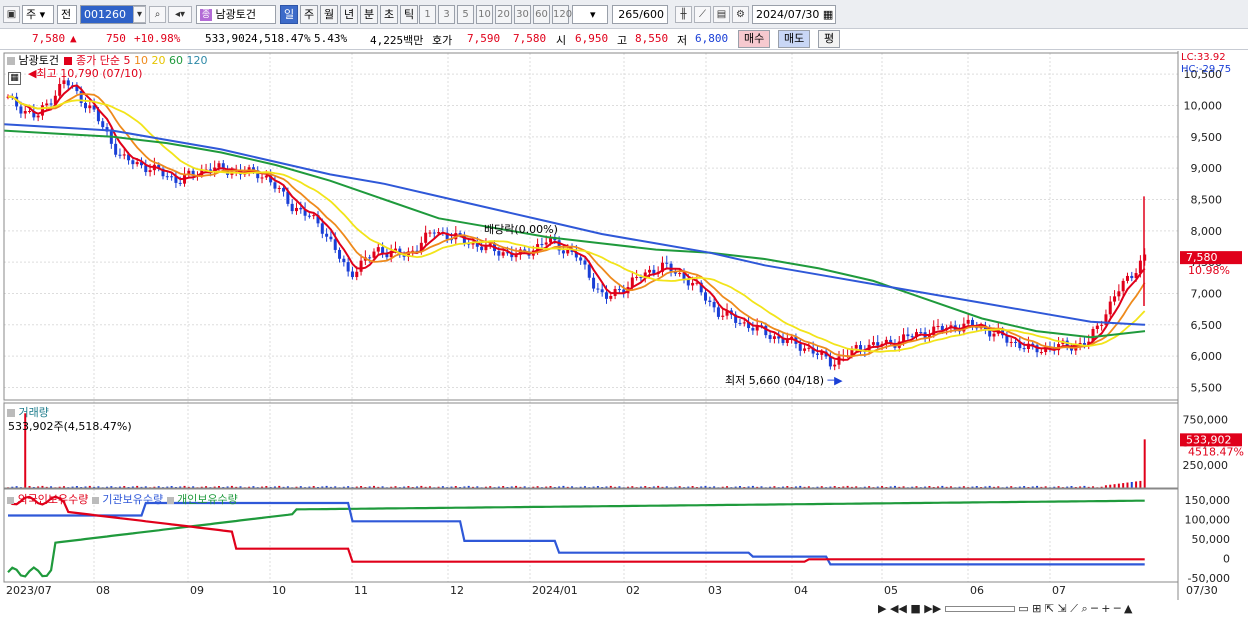 This screenshot has width=1248, height=621. Describe the element at coordinates (389, 14) in the screenshot. I see `period-button: 초` at that location.